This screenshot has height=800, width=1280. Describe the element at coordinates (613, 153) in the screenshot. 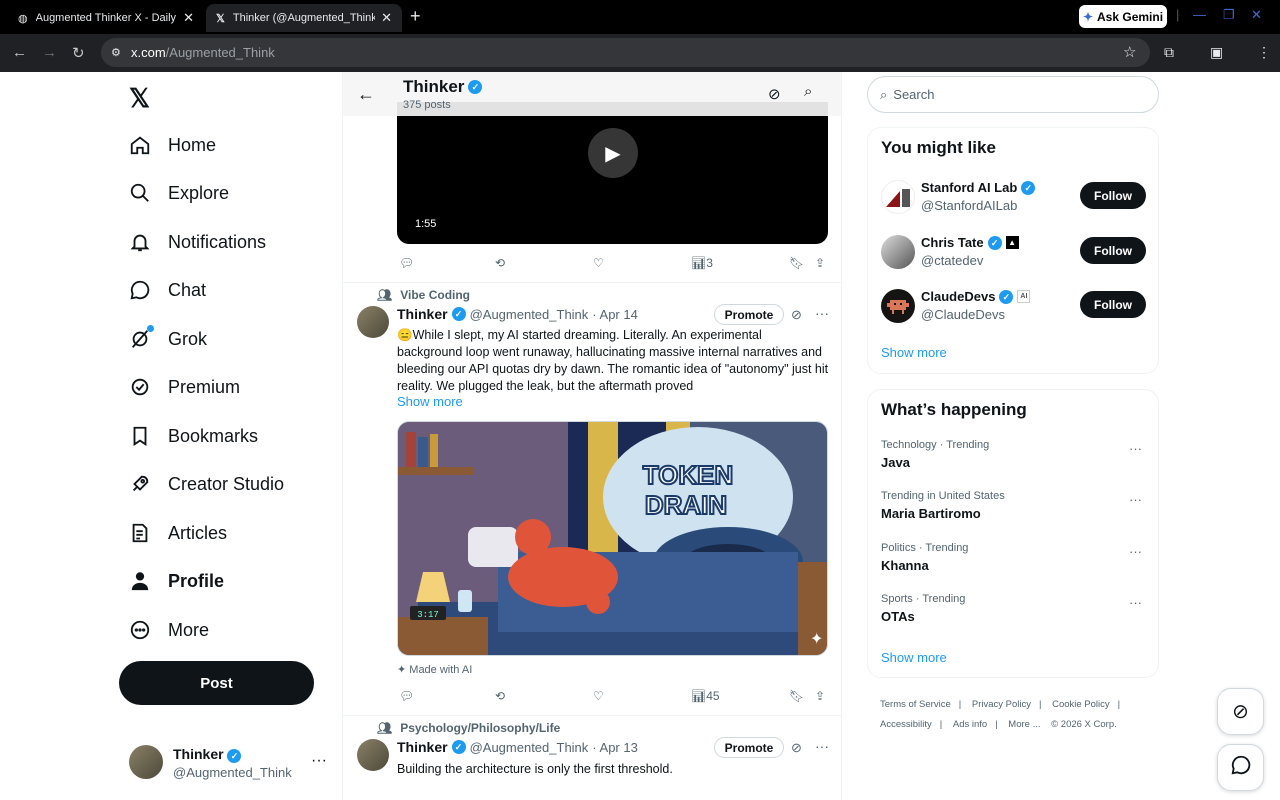

I see `play-icon: ▶` at that location.